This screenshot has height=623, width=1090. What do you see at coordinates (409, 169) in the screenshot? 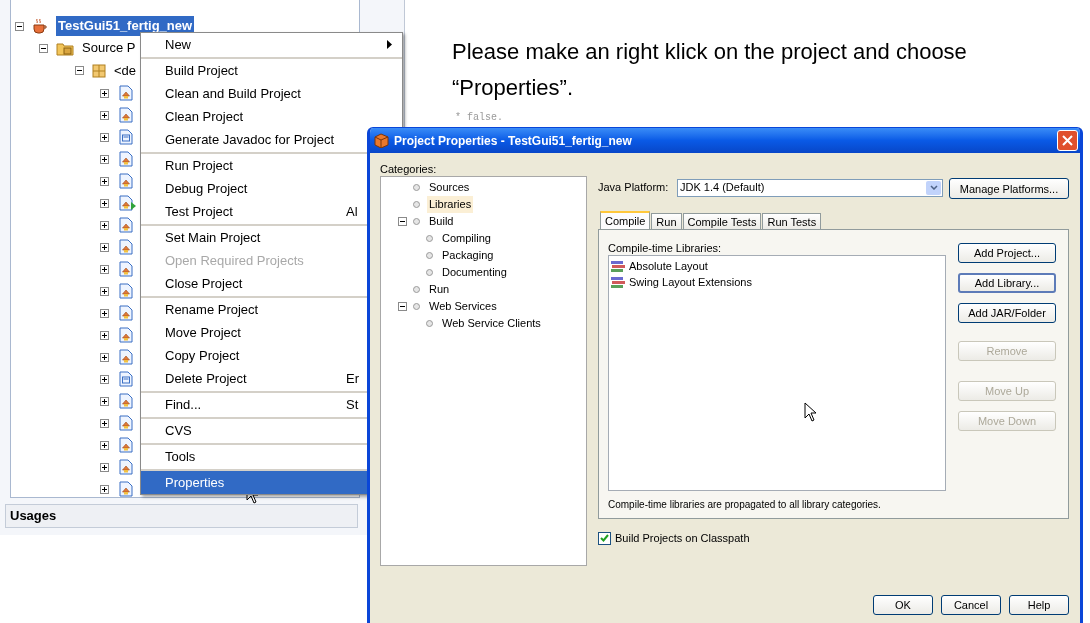
I see `categories-label: Categories:` at bounding box center [409, 169].